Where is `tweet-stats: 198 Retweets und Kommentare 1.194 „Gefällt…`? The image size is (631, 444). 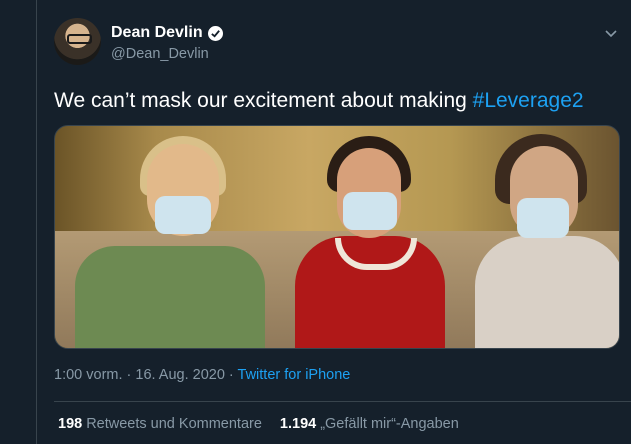 tweet-stats: 198 Retweets und Kommentare 1.194 „Gefällt… is located at coordinates (258, 424).